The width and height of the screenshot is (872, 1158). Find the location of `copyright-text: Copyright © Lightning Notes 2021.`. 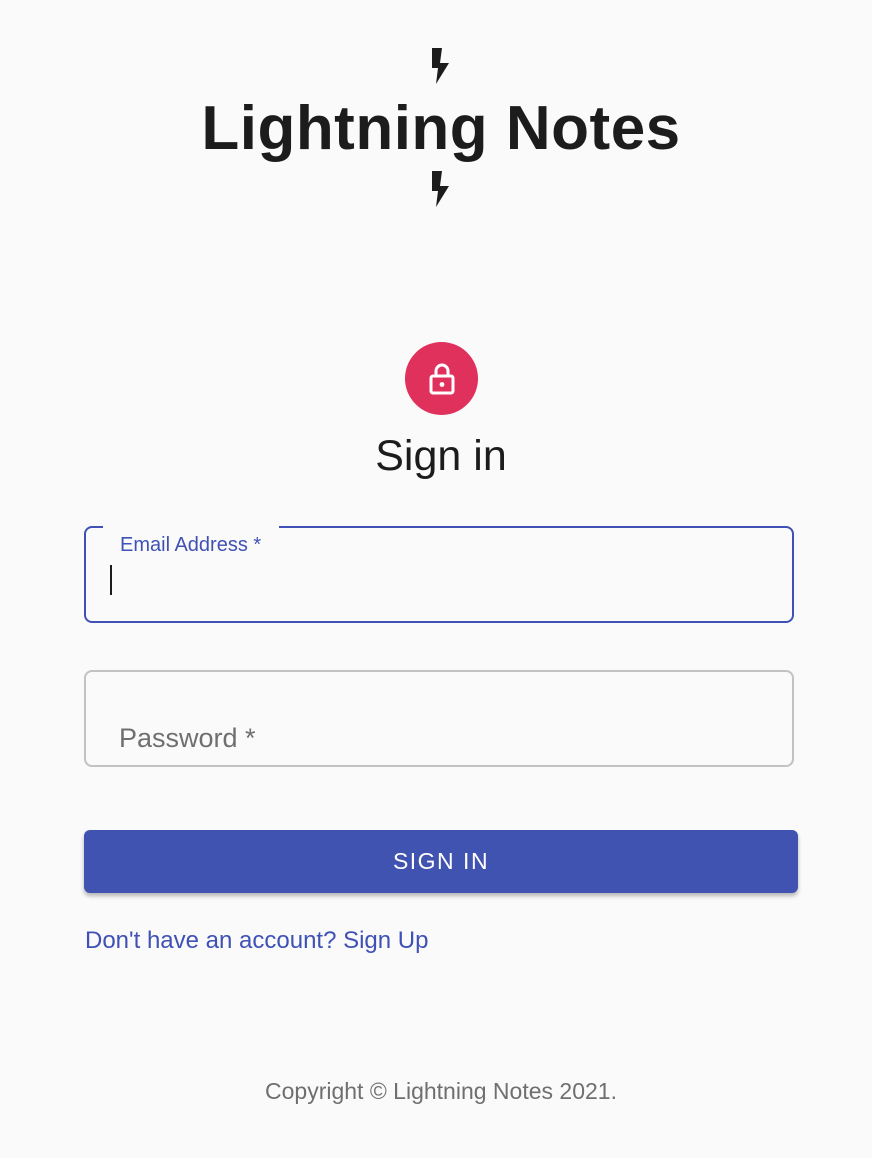

copyright-text: Copyright © Lightning Notes 2021. is located at coordinates (441, 1091).